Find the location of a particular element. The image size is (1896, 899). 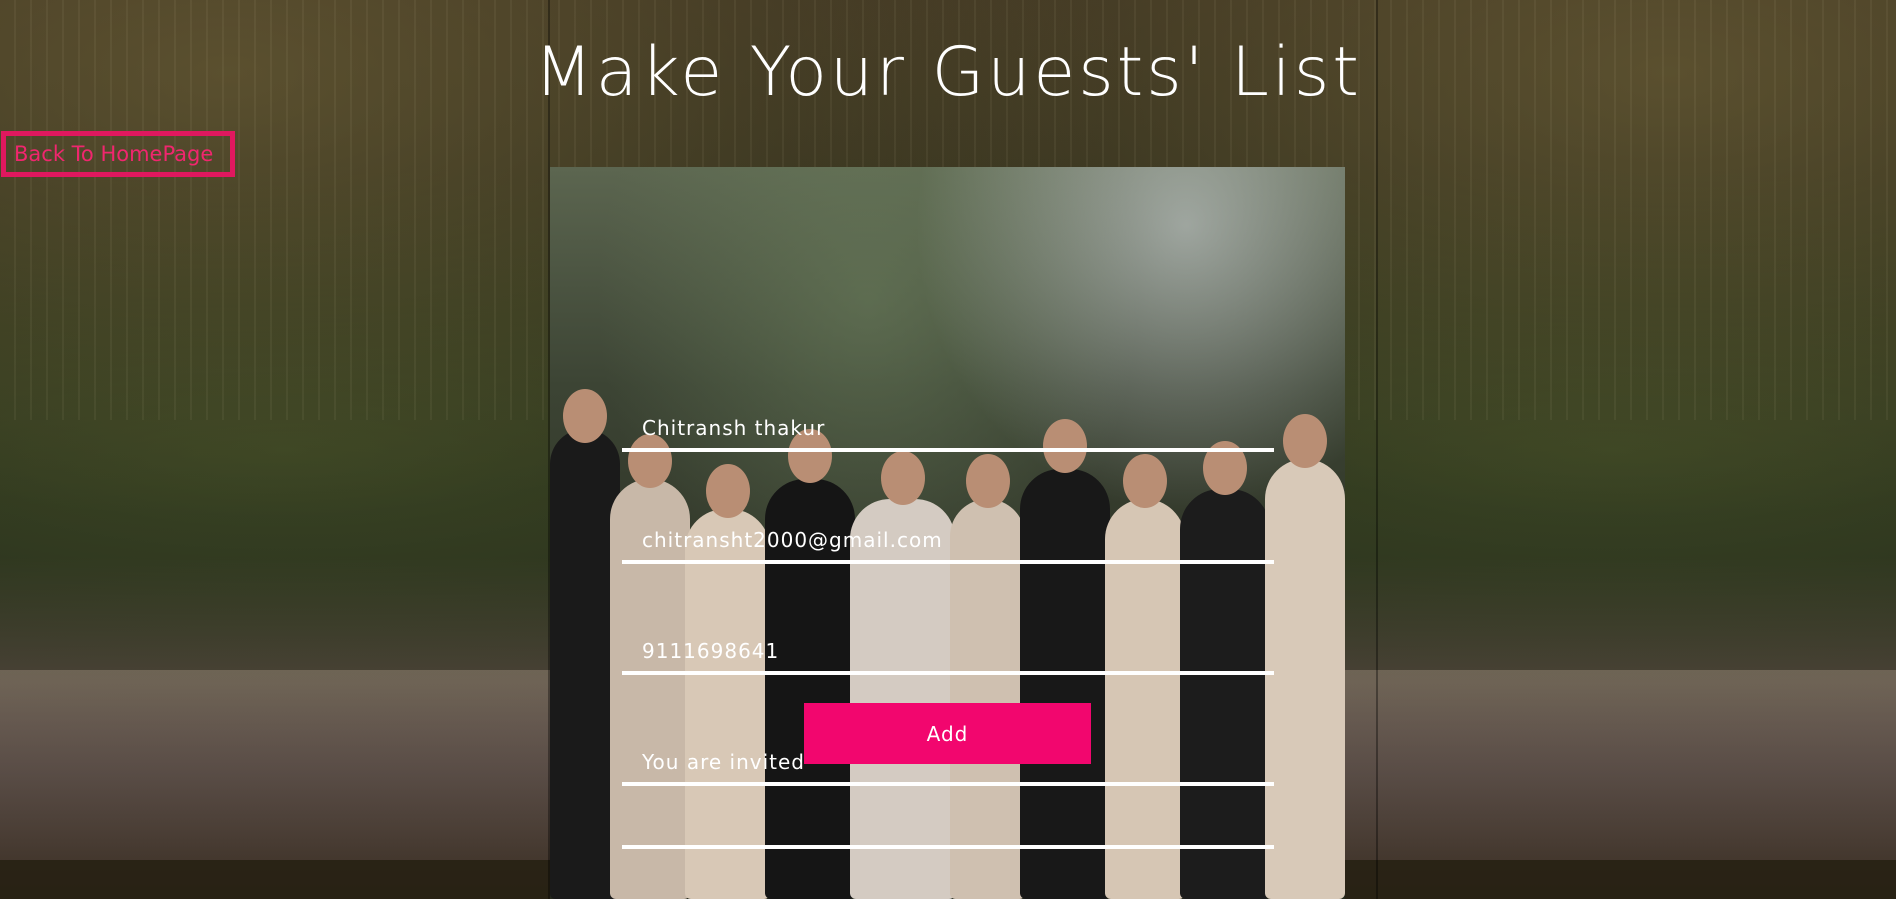

form-divider is located at coordinates (948, 847).